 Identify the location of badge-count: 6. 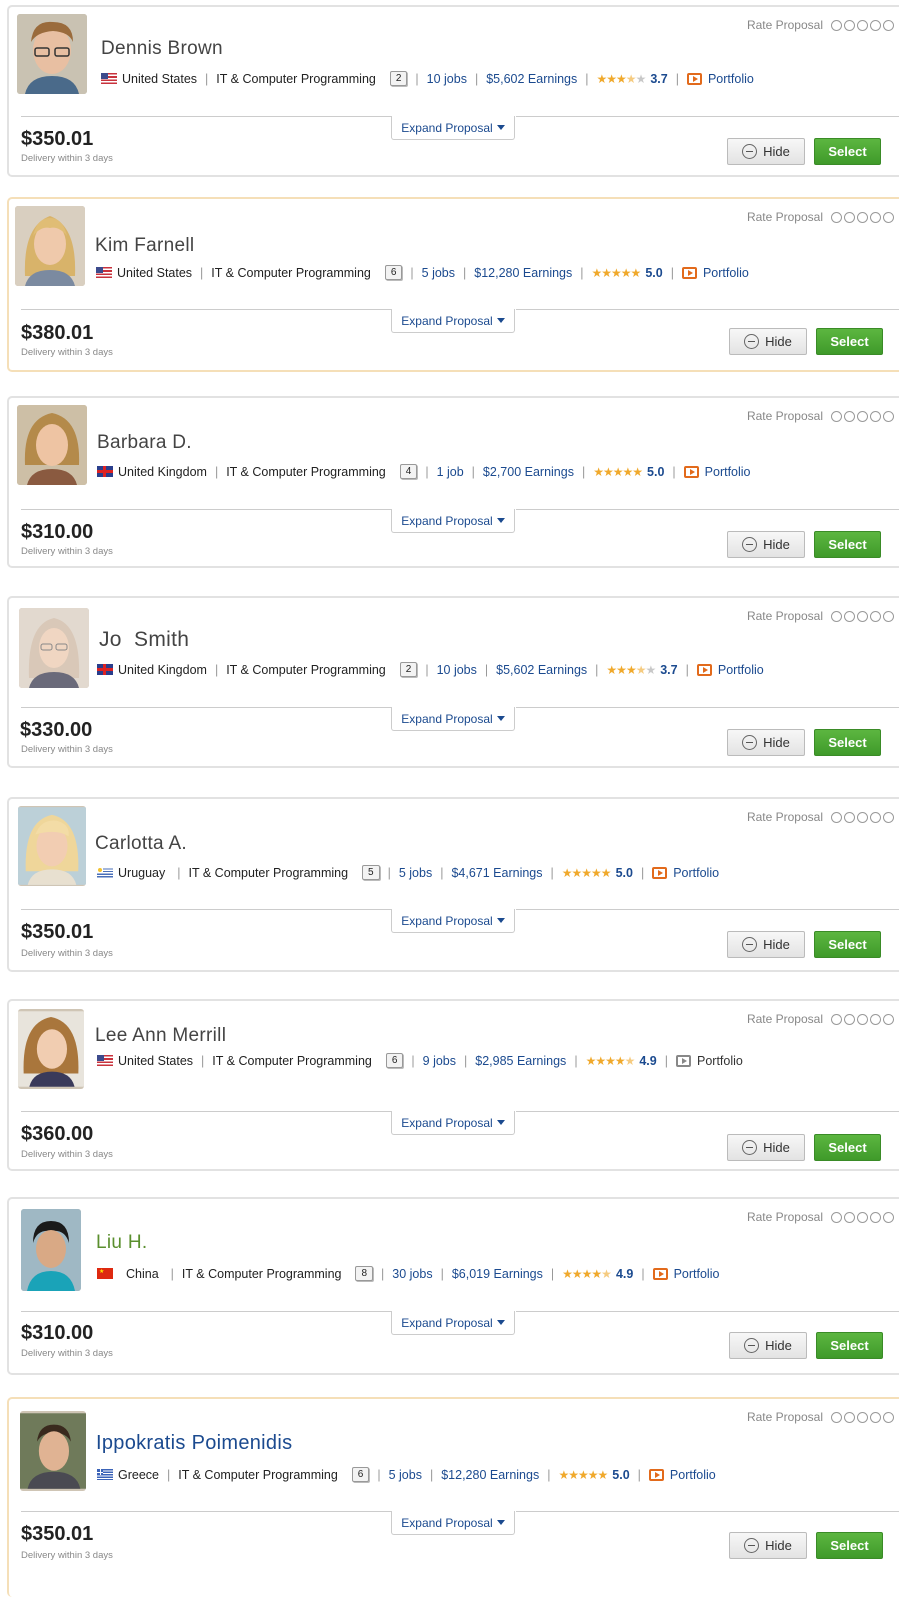
(360, 1474).